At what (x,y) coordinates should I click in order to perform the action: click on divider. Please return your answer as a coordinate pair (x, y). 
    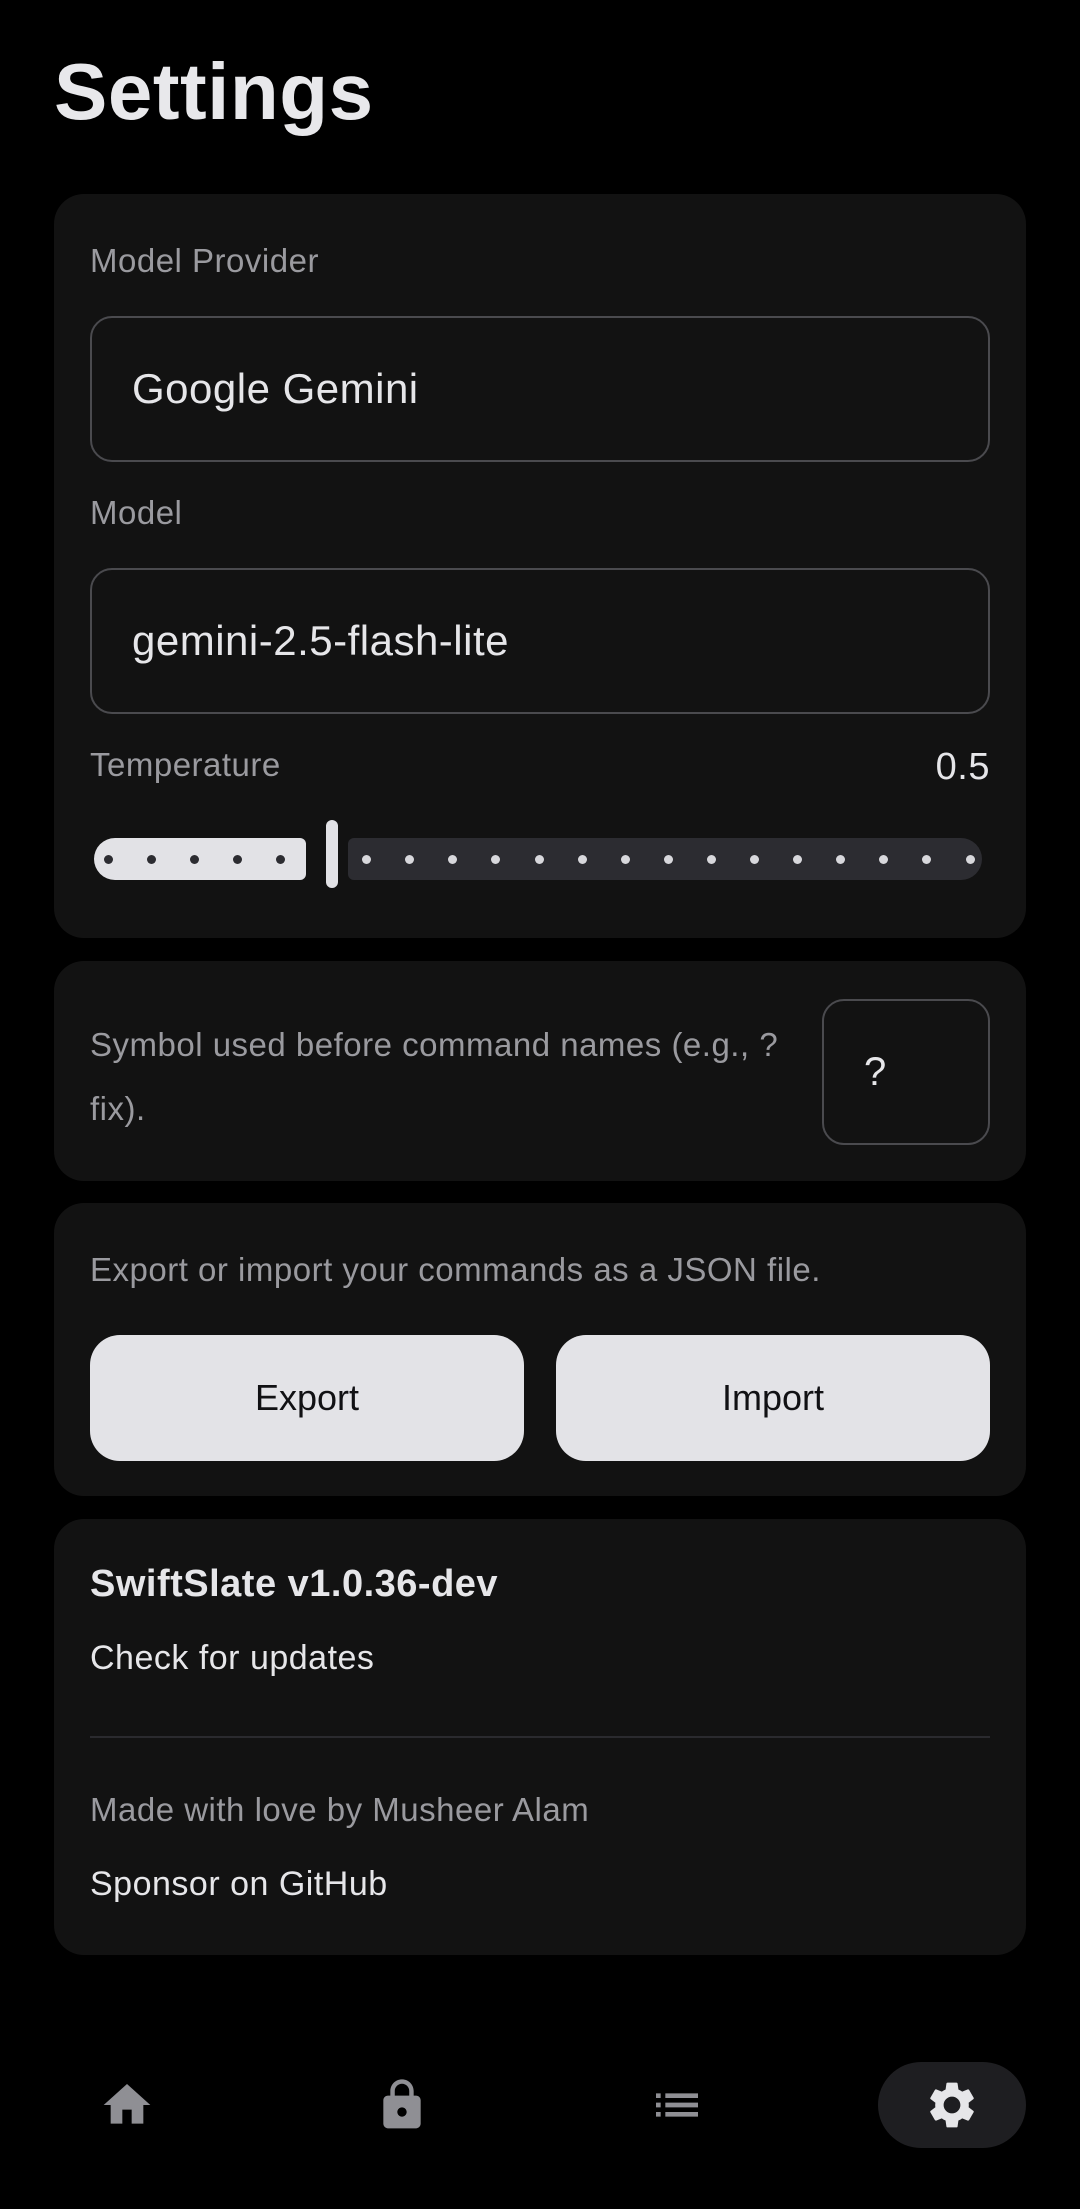
    Looking at the image, I should click on (540, 1737).